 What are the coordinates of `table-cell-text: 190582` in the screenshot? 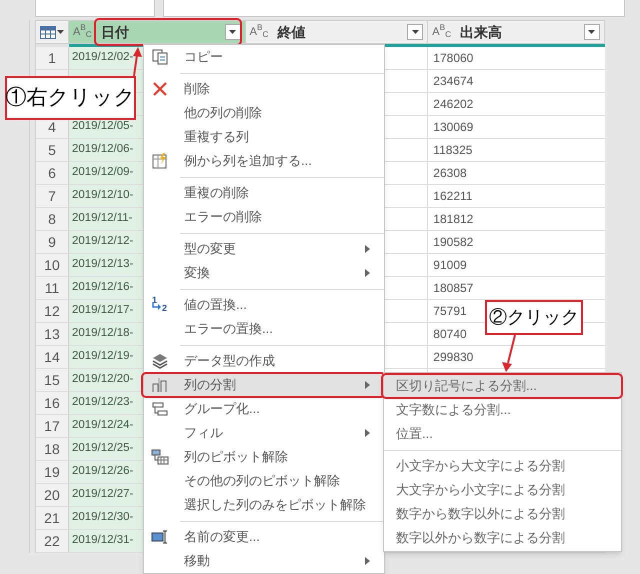 It's located at (453, 242).